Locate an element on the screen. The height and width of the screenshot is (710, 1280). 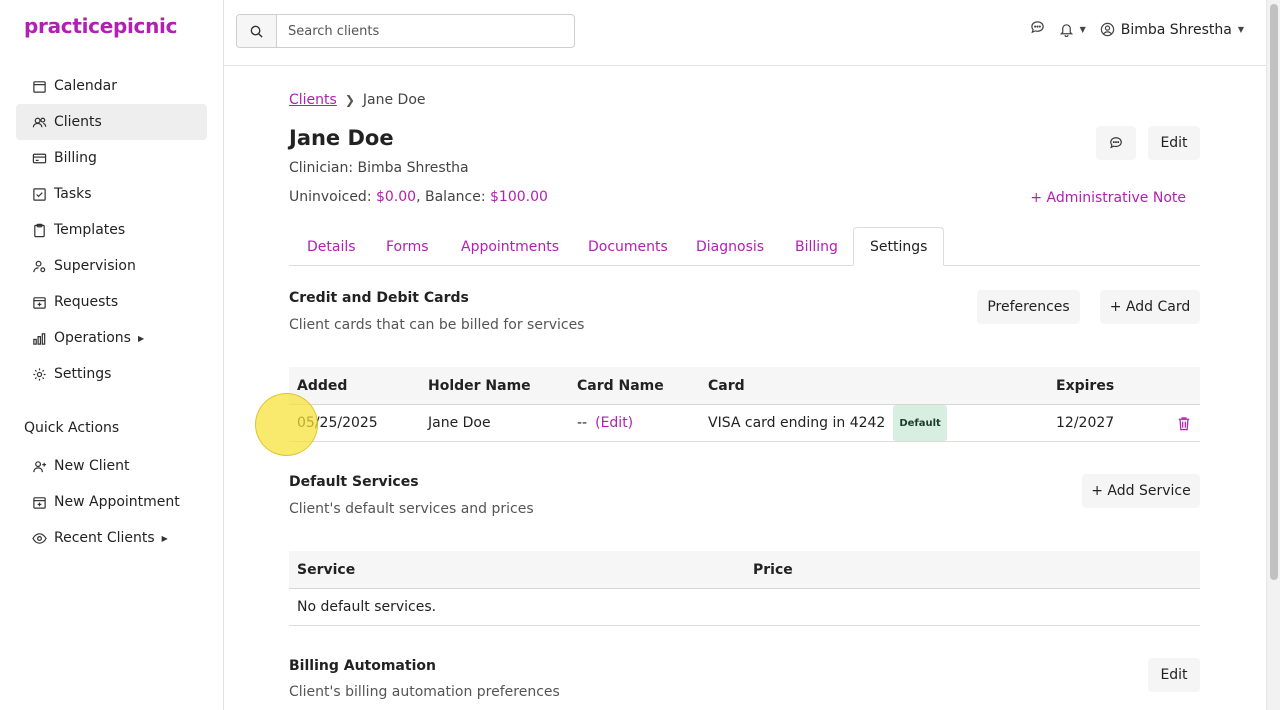
column-header: Service is located at coordinates (326, 569).